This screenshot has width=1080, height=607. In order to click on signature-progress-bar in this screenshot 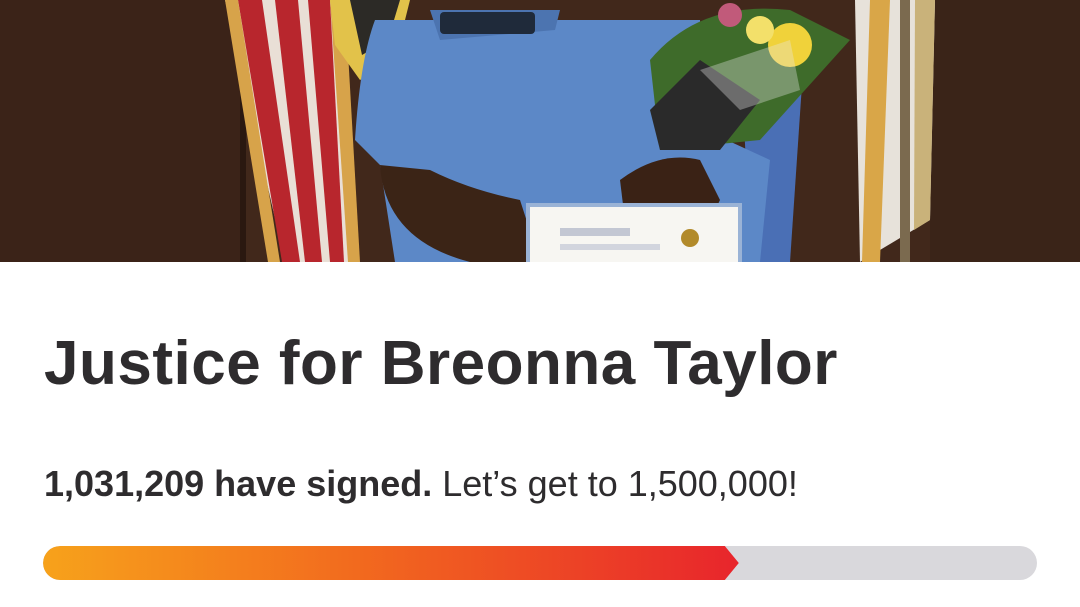, I will do `click(540, 563)`.